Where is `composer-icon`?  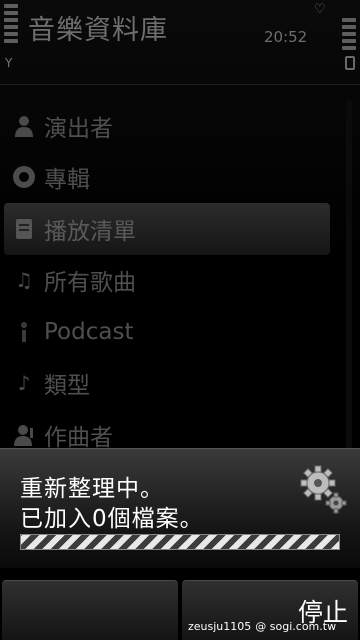
composer-icon is located at coordinates (24, 435).